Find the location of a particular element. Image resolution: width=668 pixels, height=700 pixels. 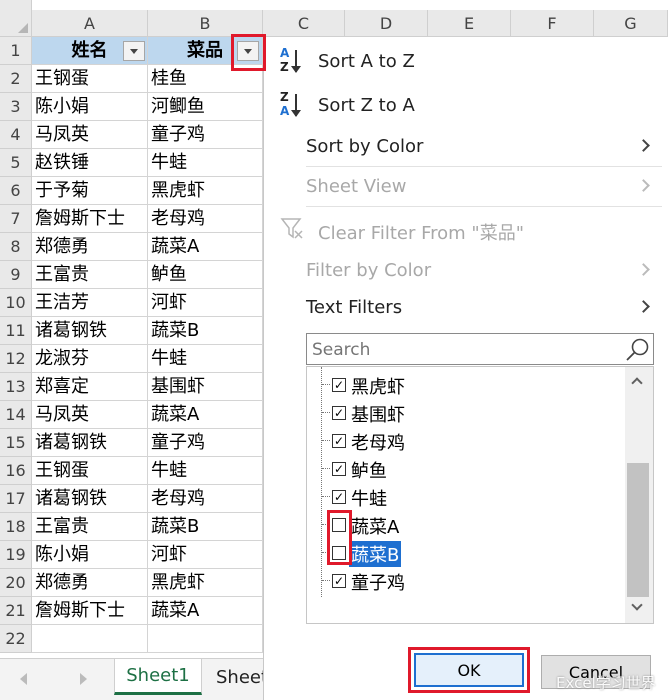

search-box is located at coordinates (480, 349).